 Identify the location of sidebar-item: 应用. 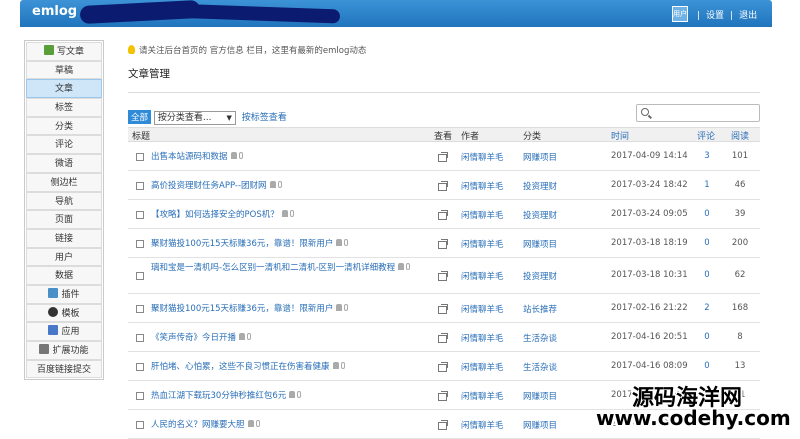
(64, 331).